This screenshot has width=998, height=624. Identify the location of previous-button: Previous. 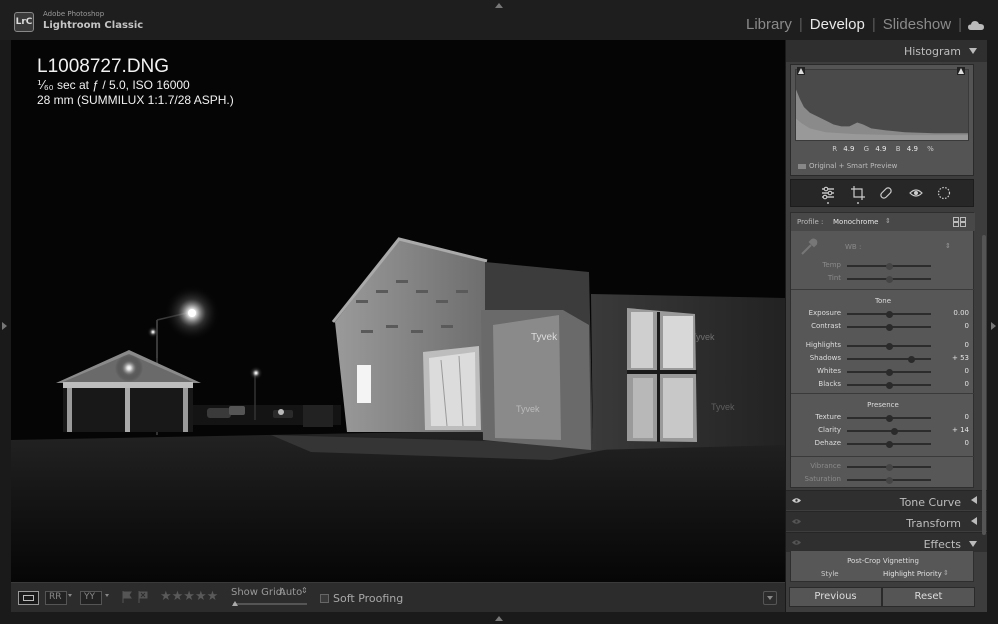
(835, 597).